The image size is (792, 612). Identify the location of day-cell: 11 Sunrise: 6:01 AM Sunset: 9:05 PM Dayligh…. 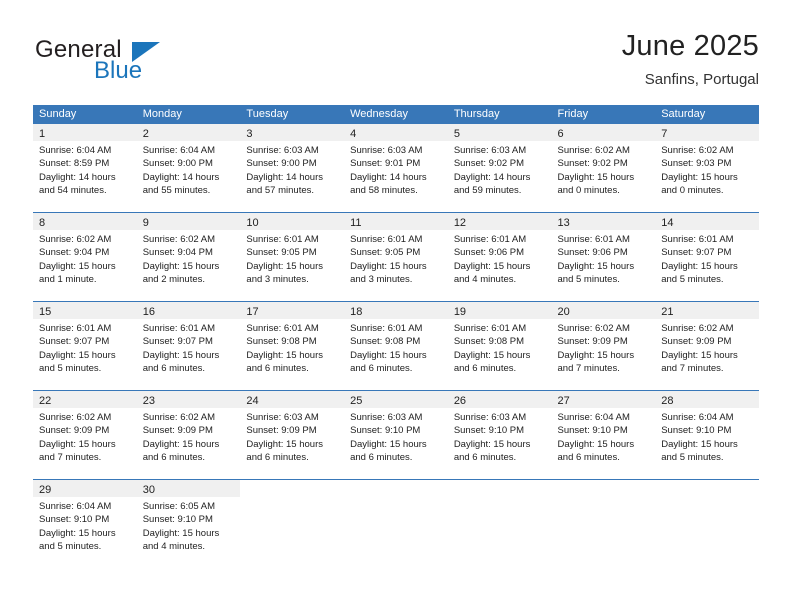
(396, 254).